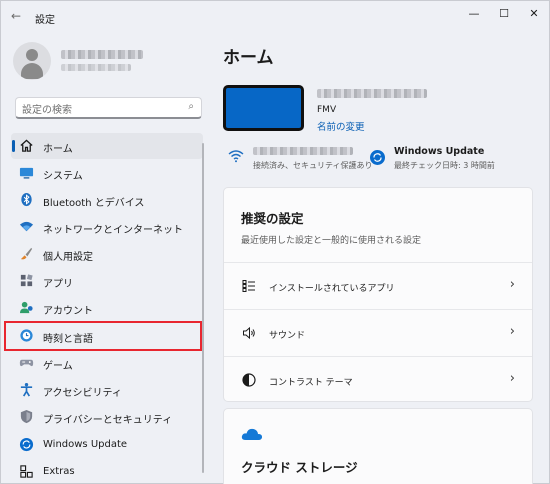 The image size is (550, 484). Describe the element at coordinates (107, 146) in the screenshot. I see `sidebar-item-home: ホーム` at that location.